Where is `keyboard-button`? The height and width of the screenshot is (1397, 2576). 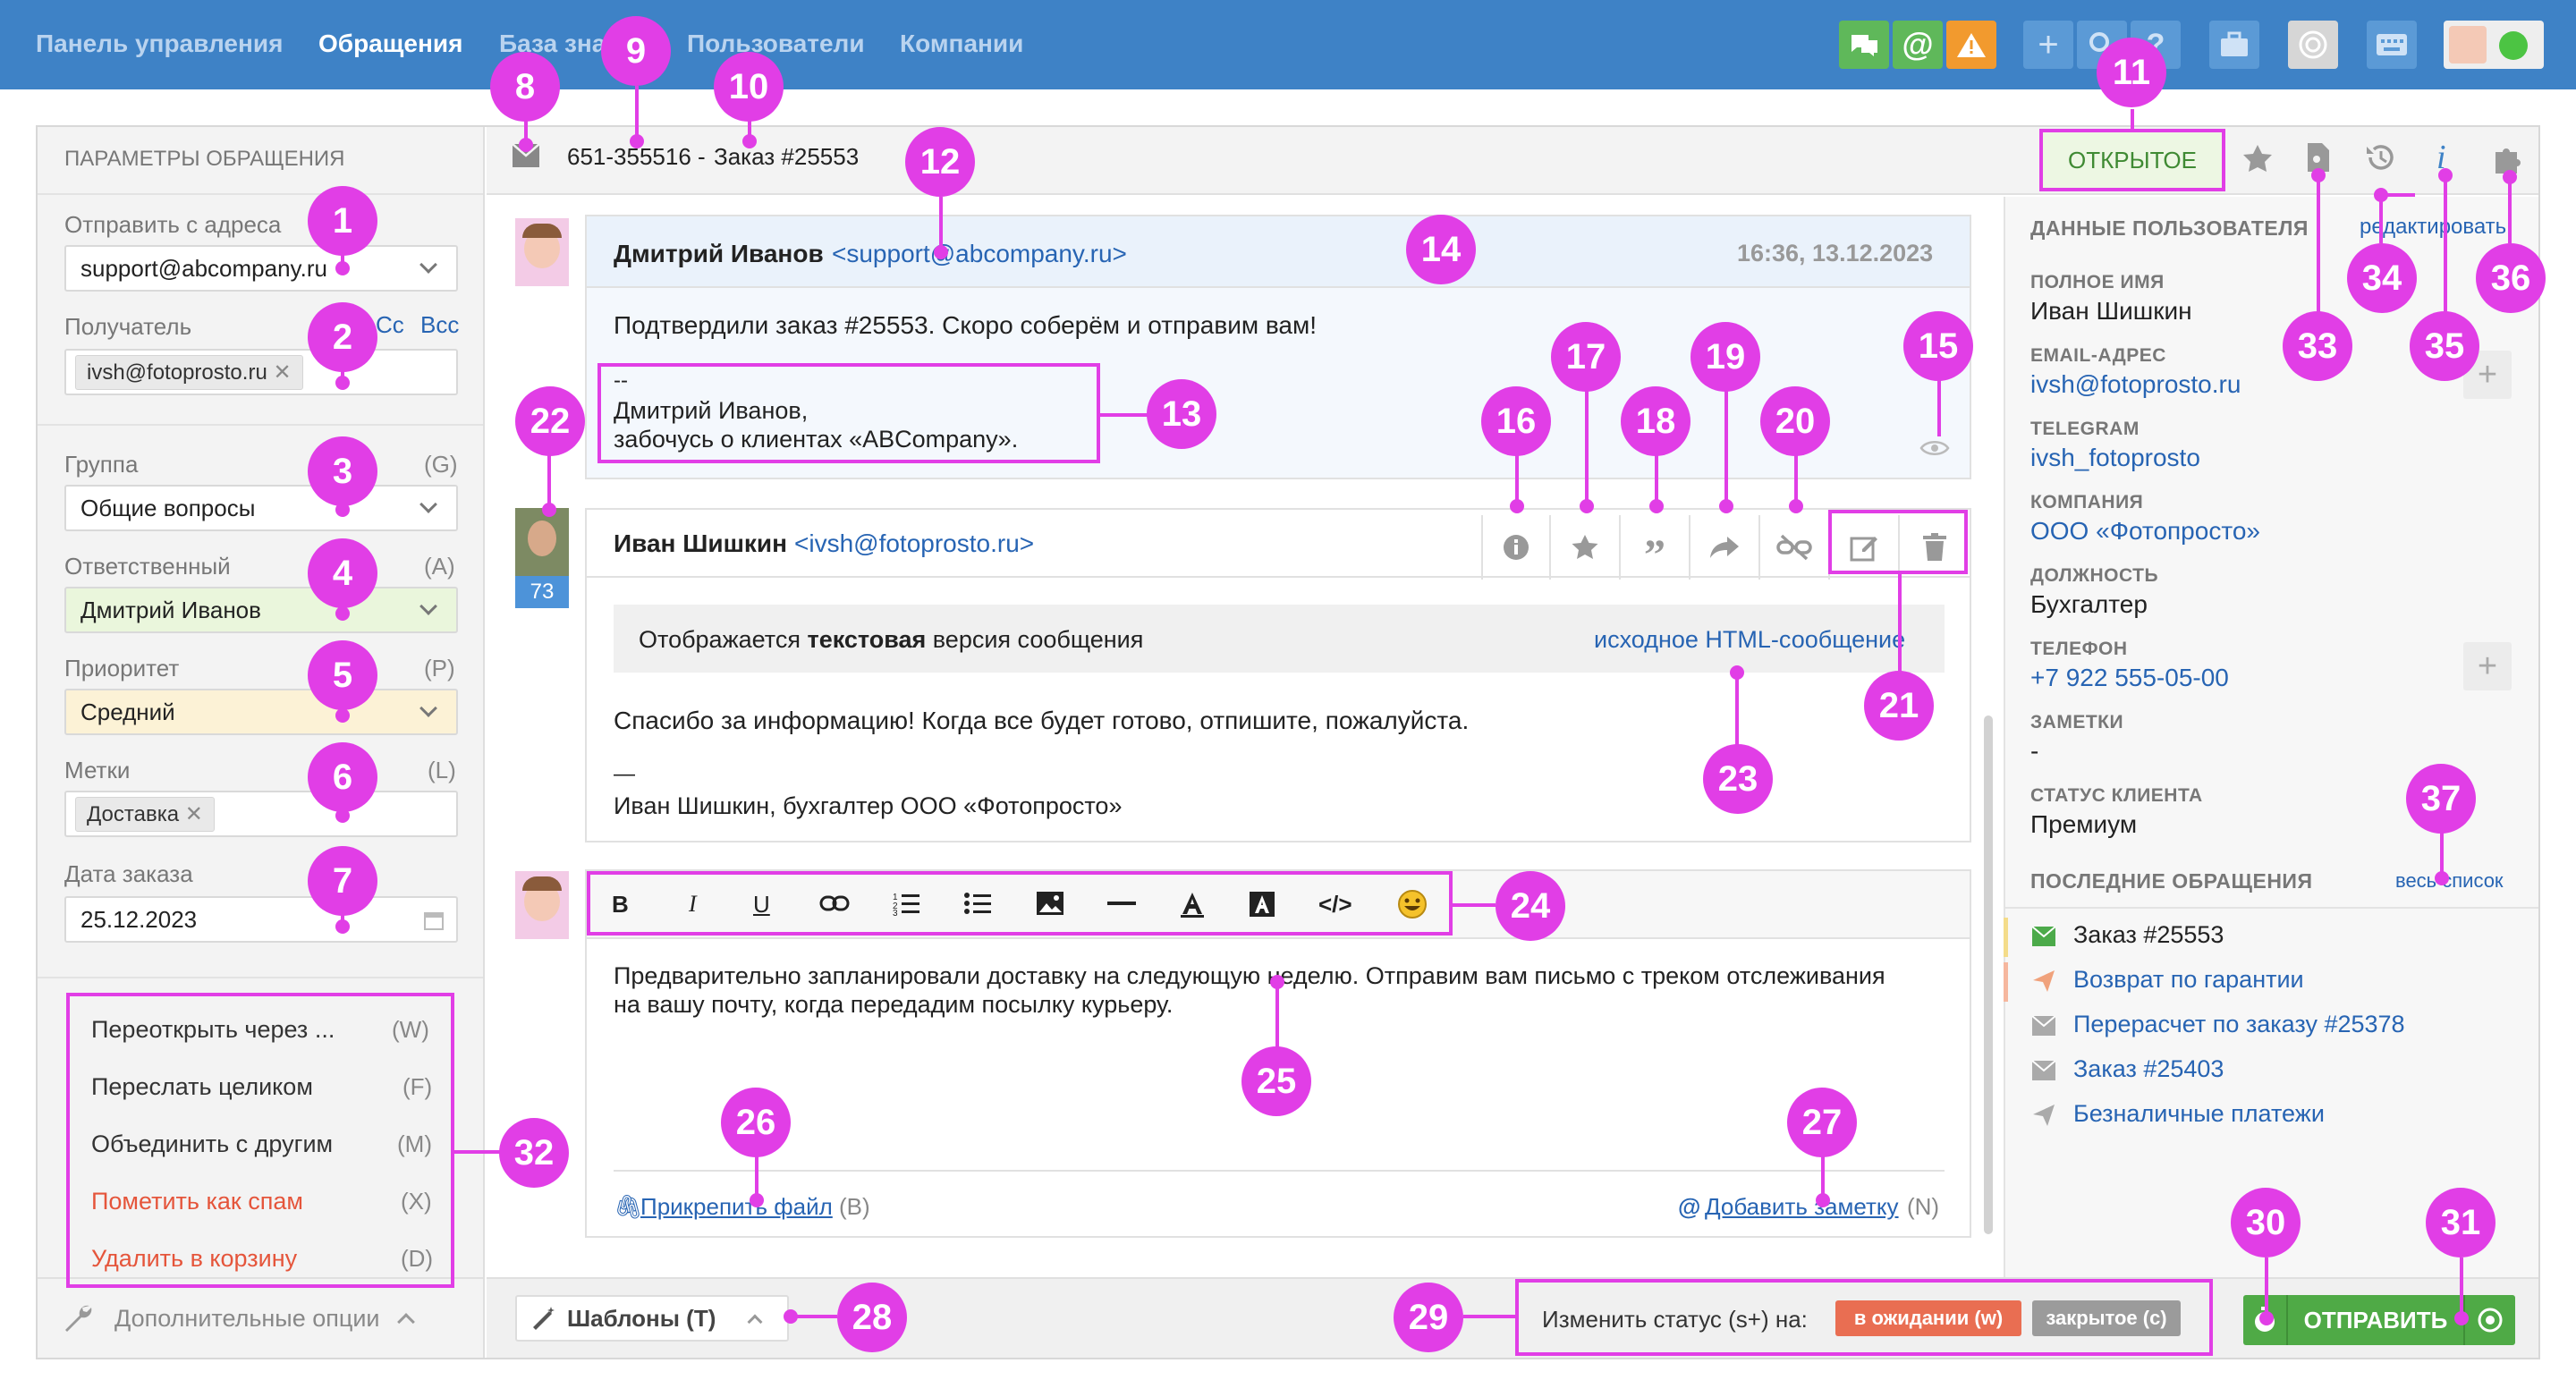 keyboard-button is located at coordinates (2392, 45).